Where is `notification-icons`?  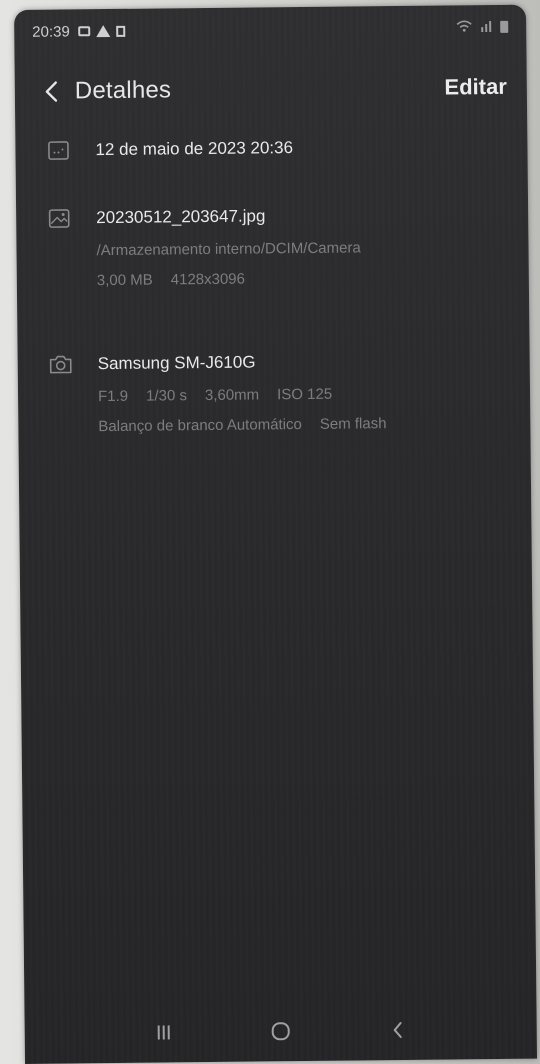 notification-icons is located at coordinates (101, 31).